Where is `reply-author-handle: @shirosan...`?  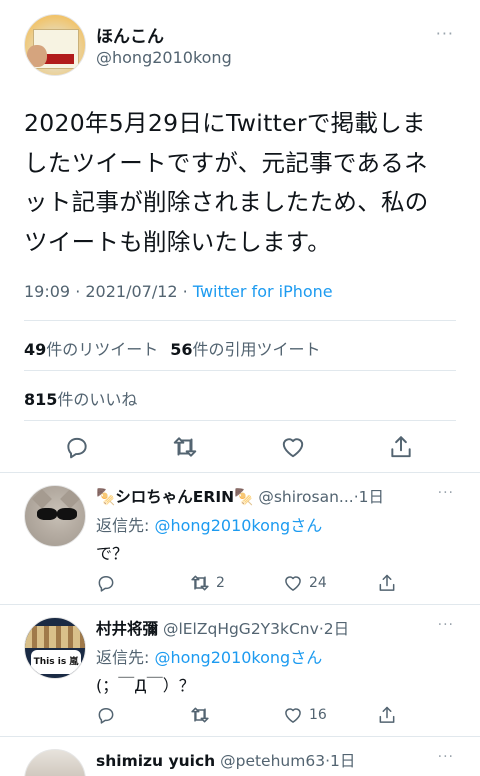
reply-author-handle: @shirosan... is located at coordinates (305, 497).